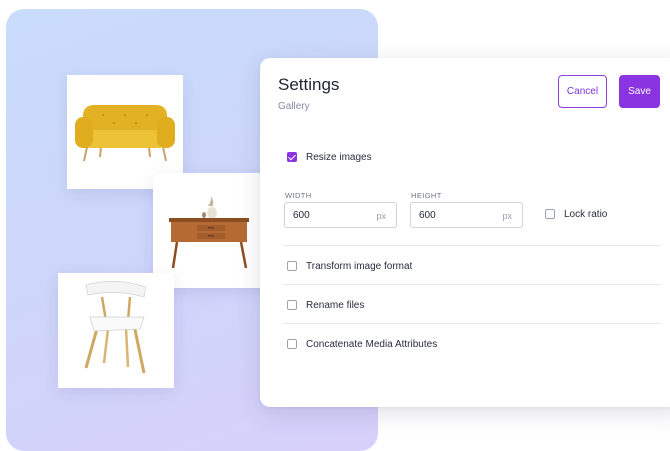 This screenshot has height=451, width=670. Describe the element at coordinates (466, 215) in the screenshot. I see `height-input: 600 px` at that location.